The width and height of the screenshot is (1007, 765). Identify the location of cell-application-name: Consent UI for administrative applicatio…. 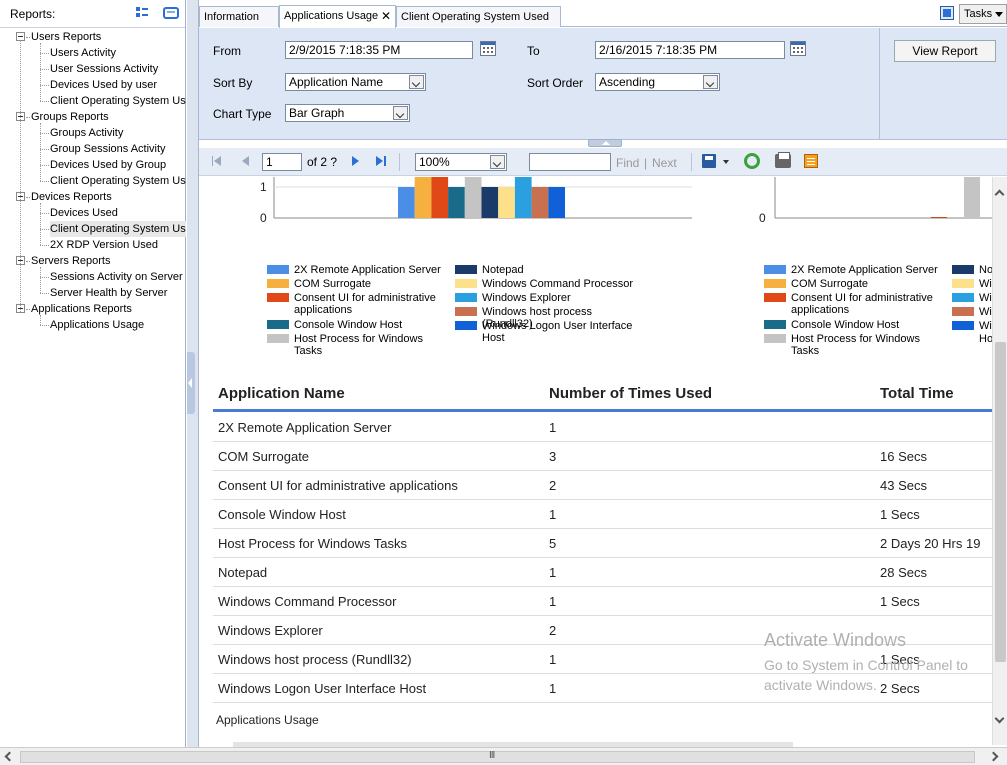
(338, 485).